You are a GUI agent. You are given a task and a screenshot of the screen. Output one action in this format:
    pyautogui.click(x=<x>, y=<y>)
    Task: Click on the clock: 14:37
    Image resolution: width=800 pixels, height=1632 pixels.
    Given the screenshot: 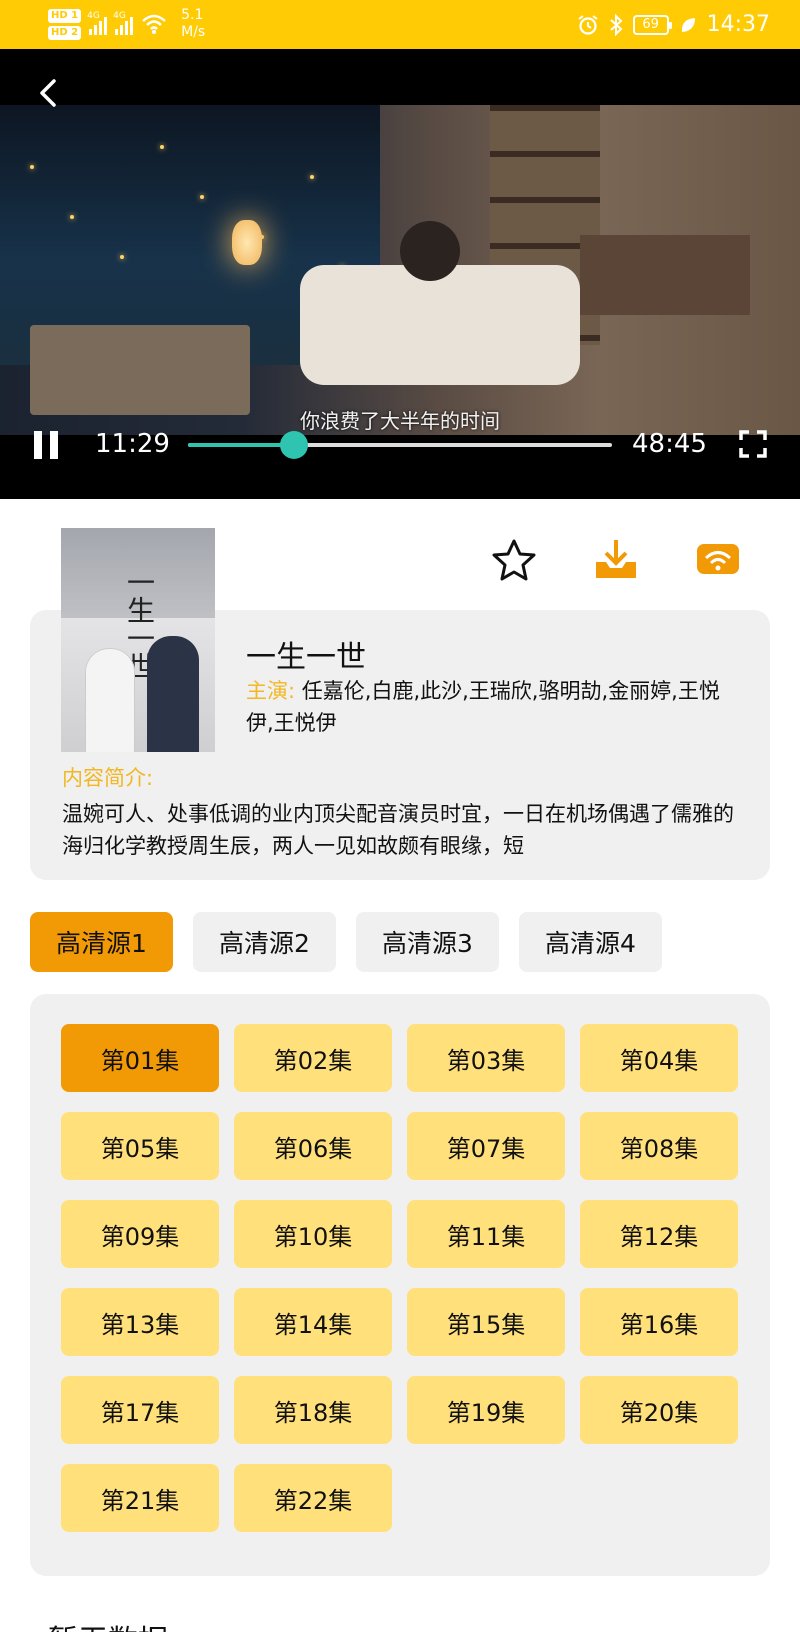 What is the action you would take?
    pyautogui.click(x=738, y=24)
    